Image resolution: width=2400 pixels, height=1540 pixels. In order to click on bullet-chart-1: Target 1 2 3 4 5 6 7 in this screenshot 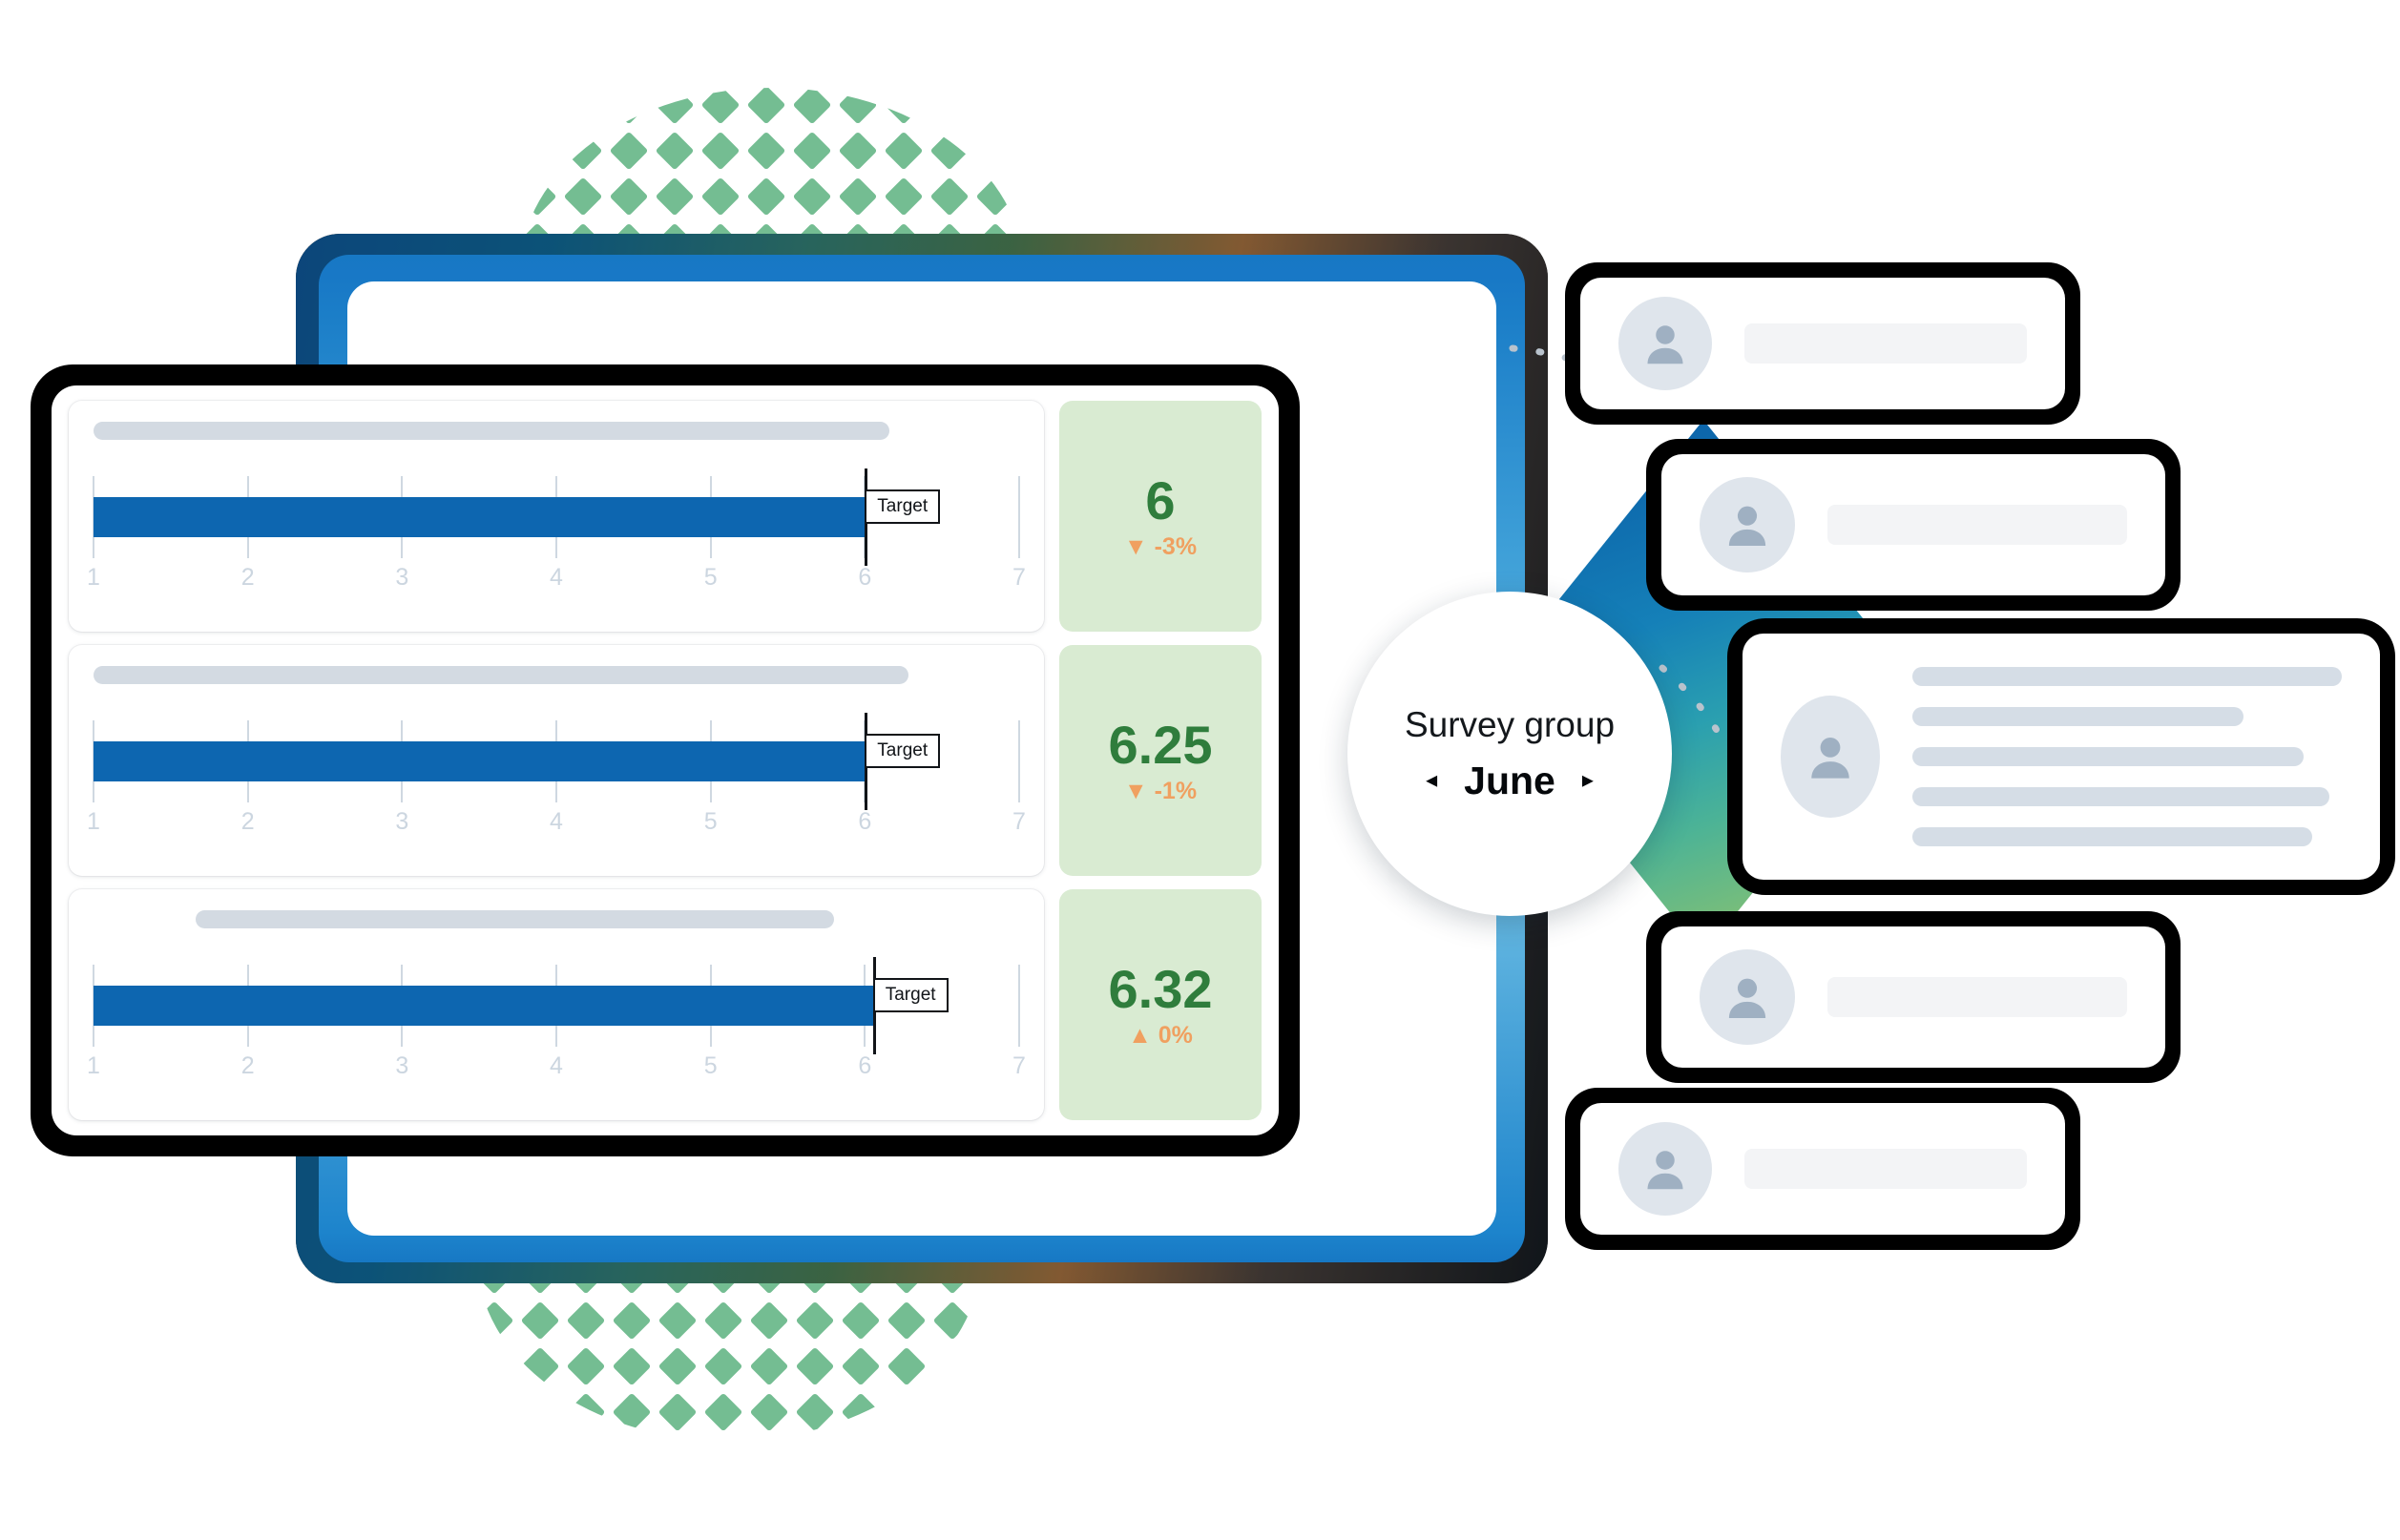, I will do `click(556, 543)`.